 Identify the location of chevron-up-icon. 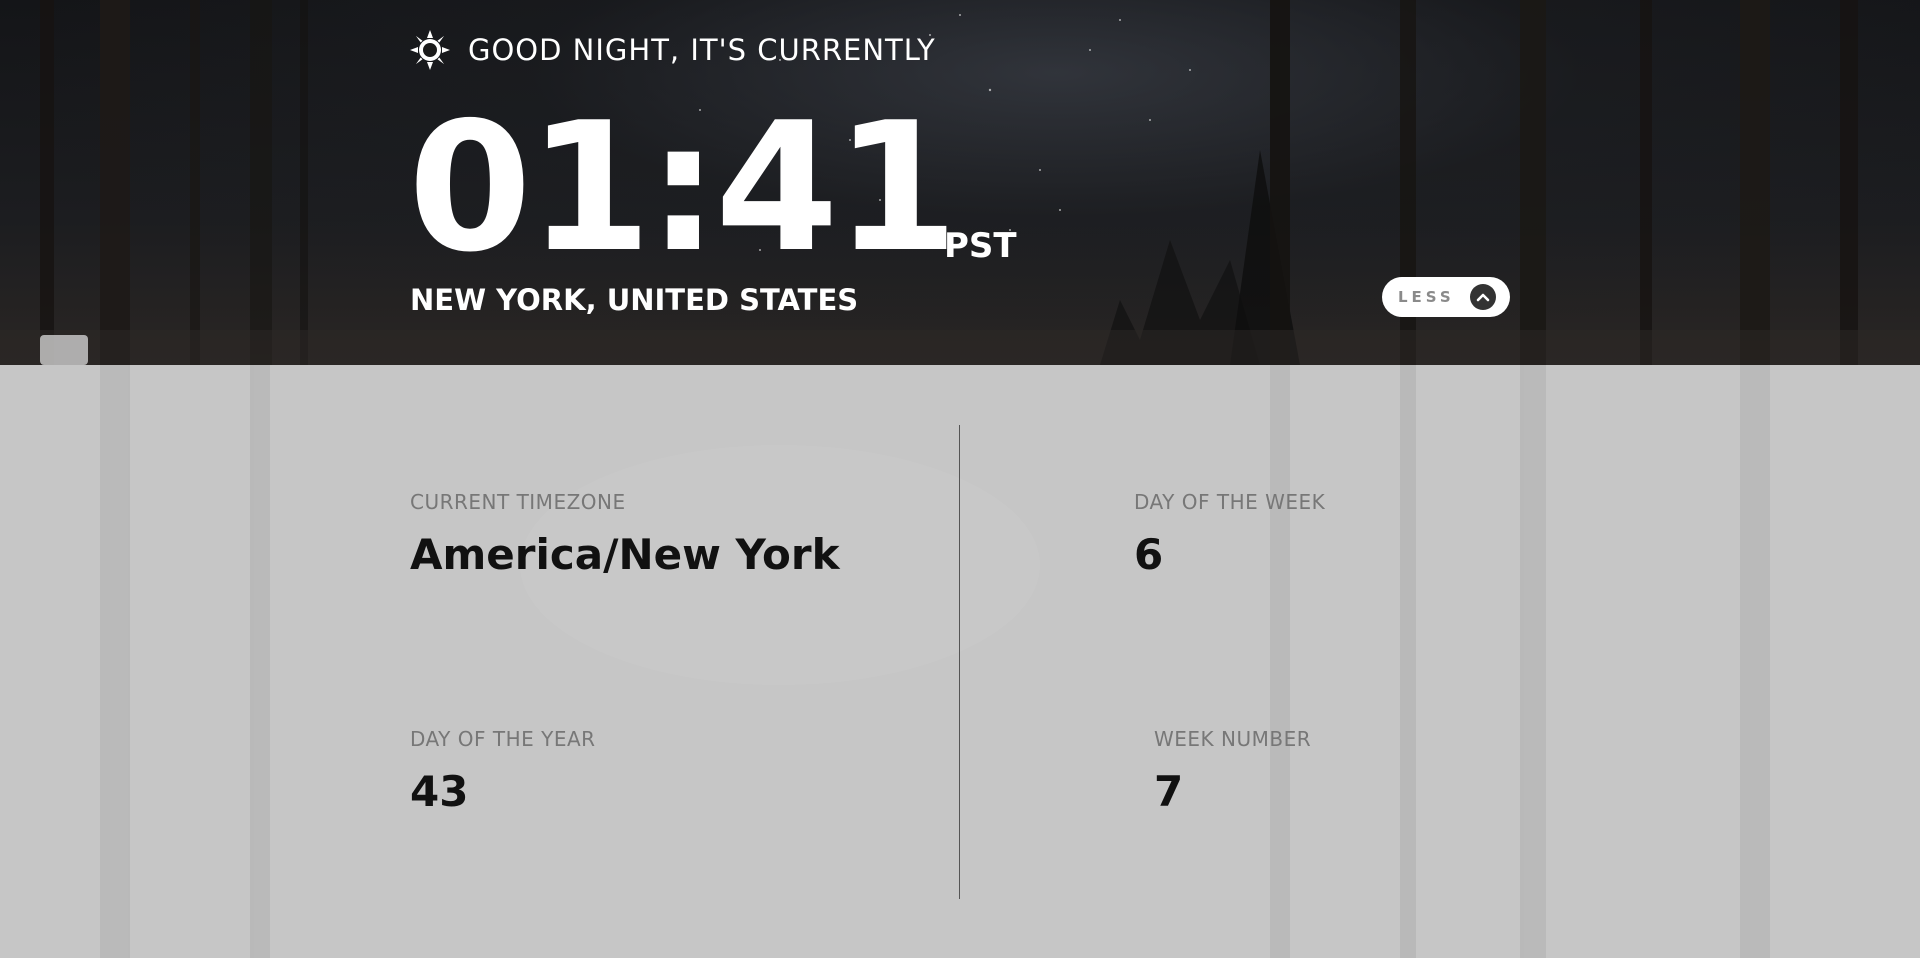
(1483, 297).